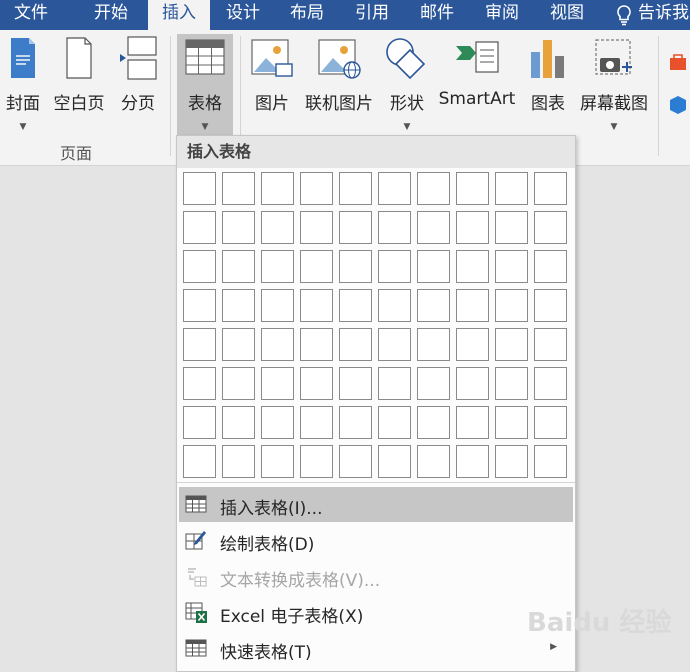 The image size is (690, 672). What do you see at coordinates (138, 96) in the screenshot?
I see `page-break-button: 分页` at bounding box center [138, 96].